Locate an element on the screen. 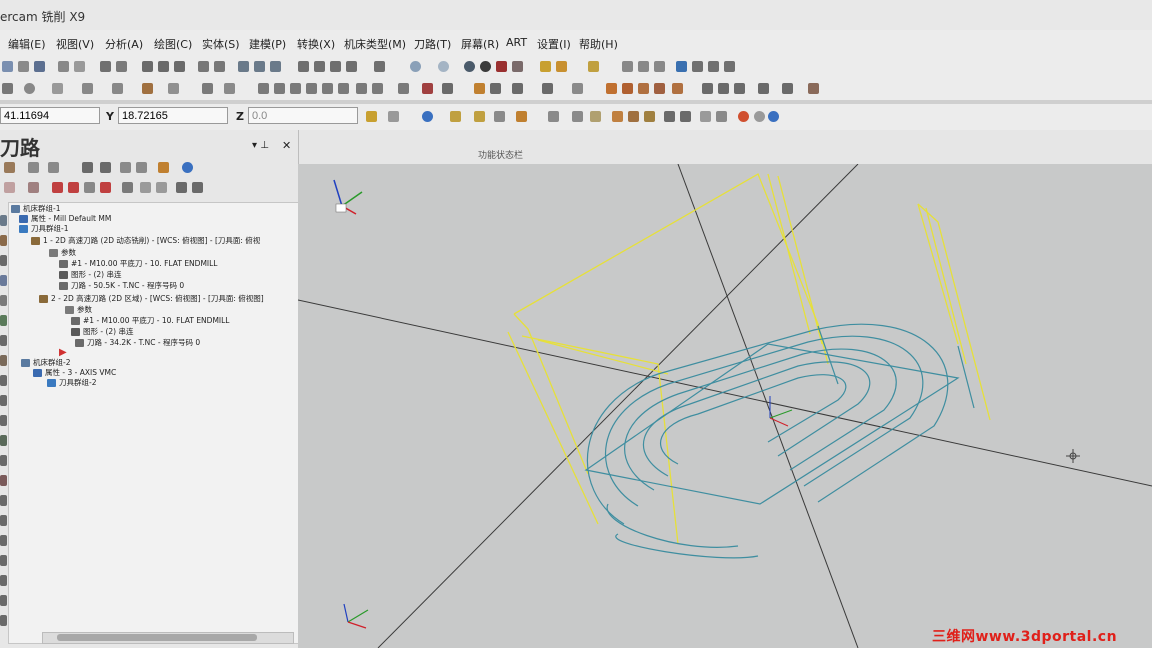 This screenshot has width=1152, height=648. sphere-view-icon is located at coordinates (415, 66).